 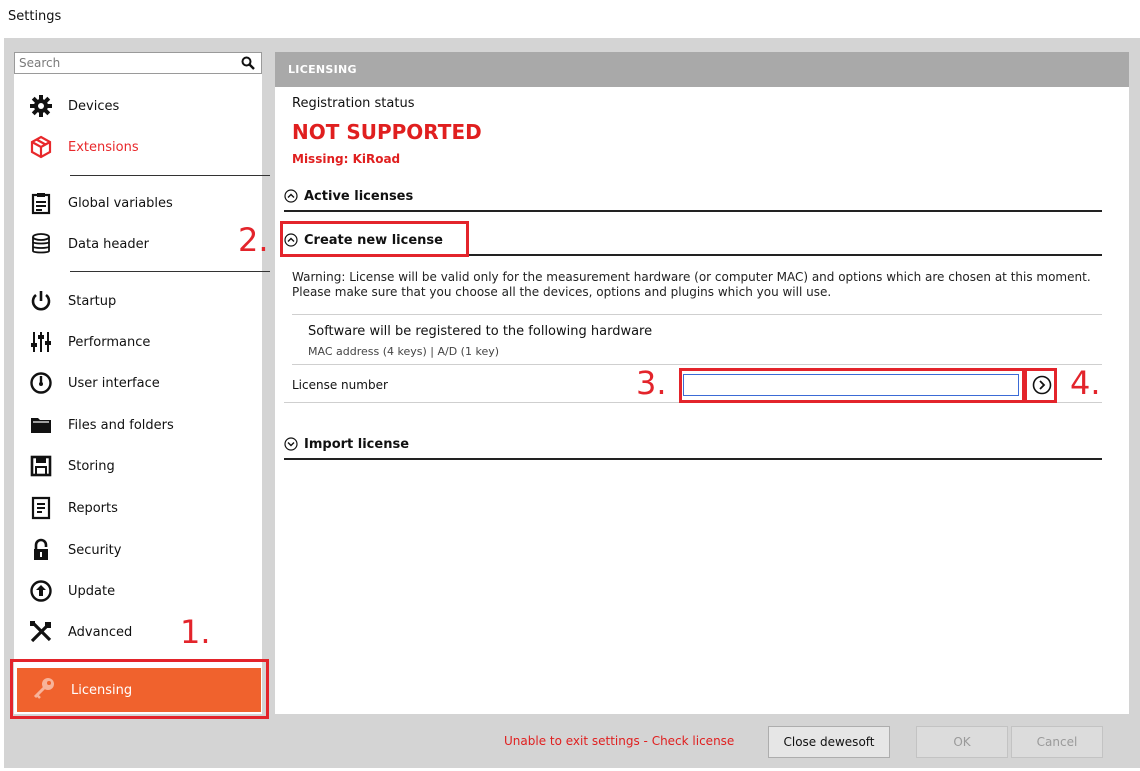 What do you see at coordinates (357, 444) in the screenshot?
I see `section-title: Import license` at bounding box center [357, 444].